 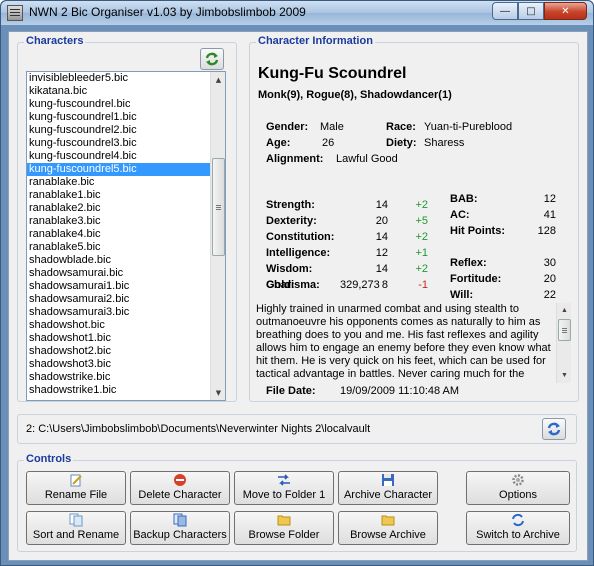 What do you see at coordinates (126, 390) in the screenshot?
I see `list-item: shadowstrike1.bic` at bounding box center [126, 390].